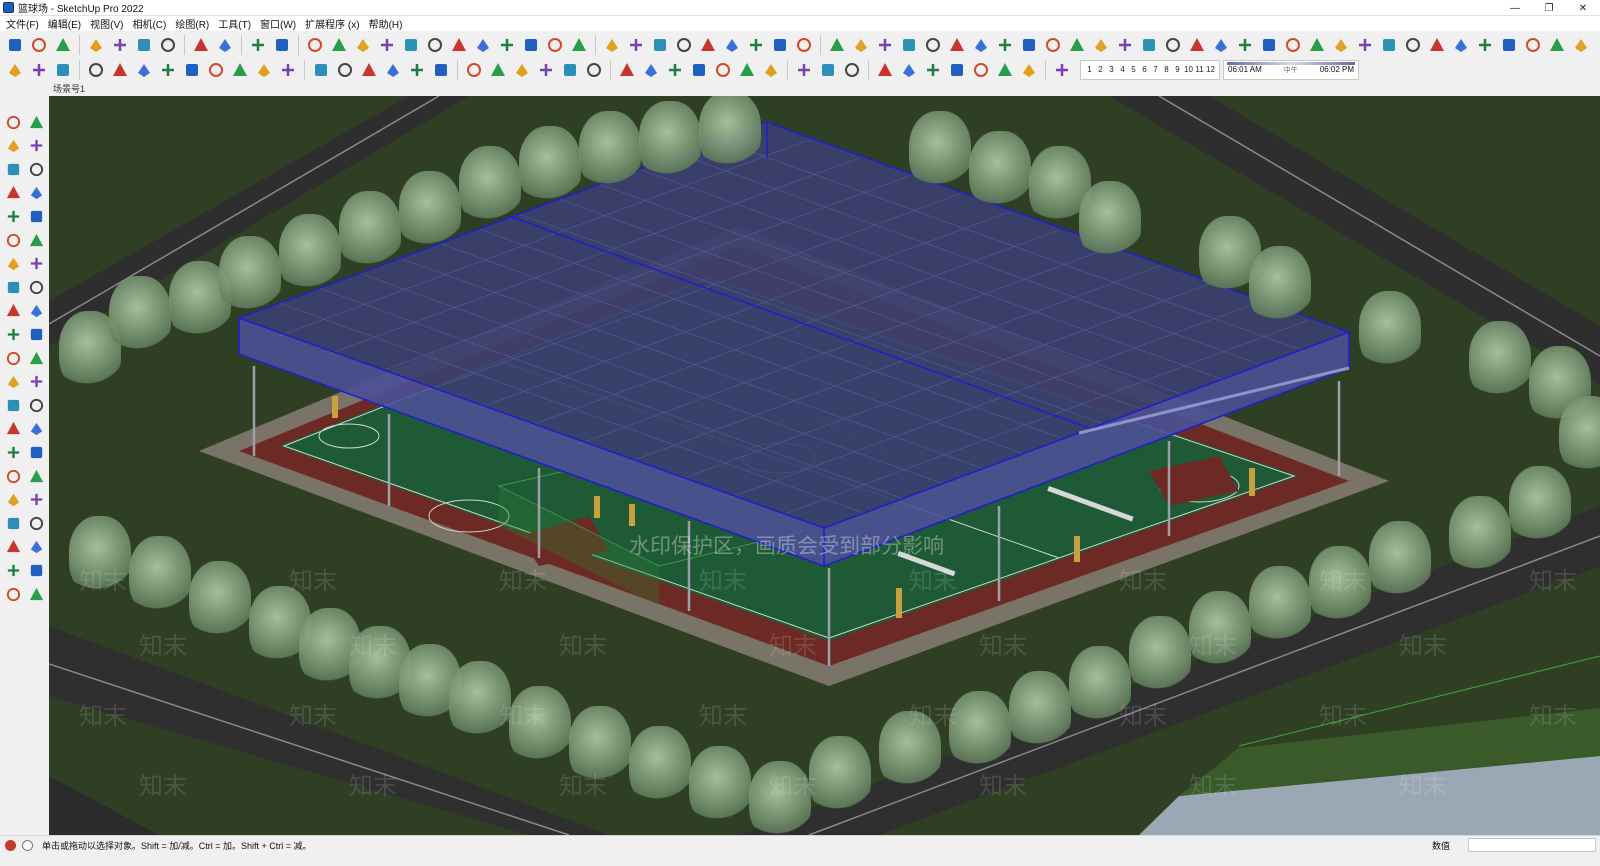 The image size is (1600, 866). Describe the element at coordinates (13, 264) in the screenshot. I see `arc-icon` at that location.